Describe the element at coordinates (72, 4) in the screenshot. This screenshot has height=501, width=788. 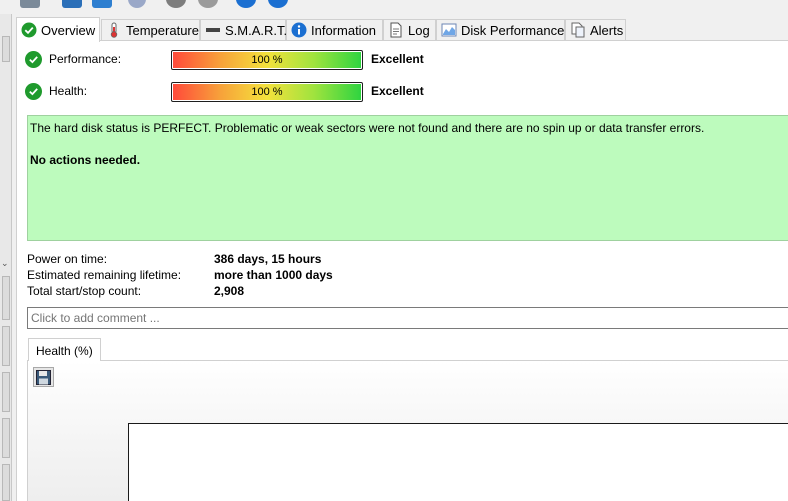
I see `toolbar-refresh-icon` at that location.